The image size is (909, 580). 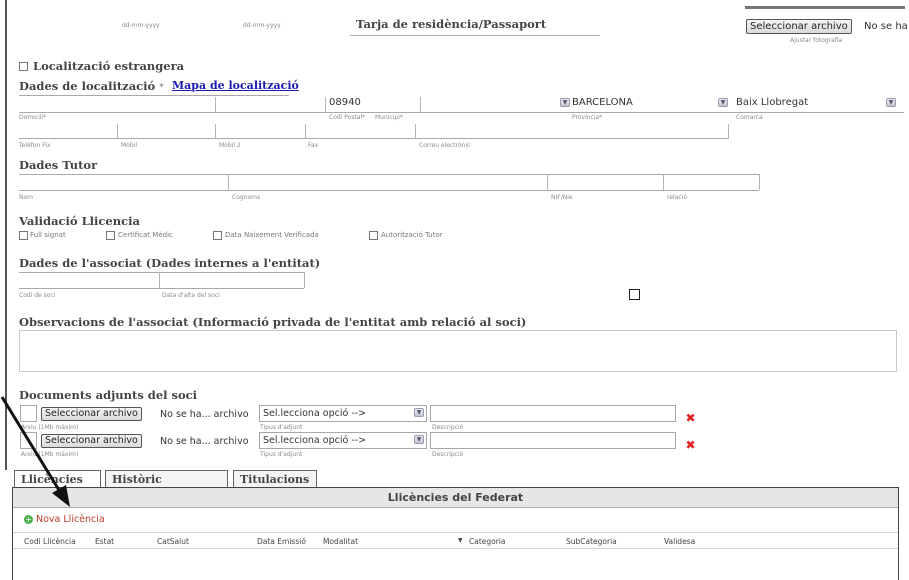 What do you see at coordinates (166, 486) in the screenshot?
I see `tab-license-history: Històric Llicències` at bounding box center [166, 486].